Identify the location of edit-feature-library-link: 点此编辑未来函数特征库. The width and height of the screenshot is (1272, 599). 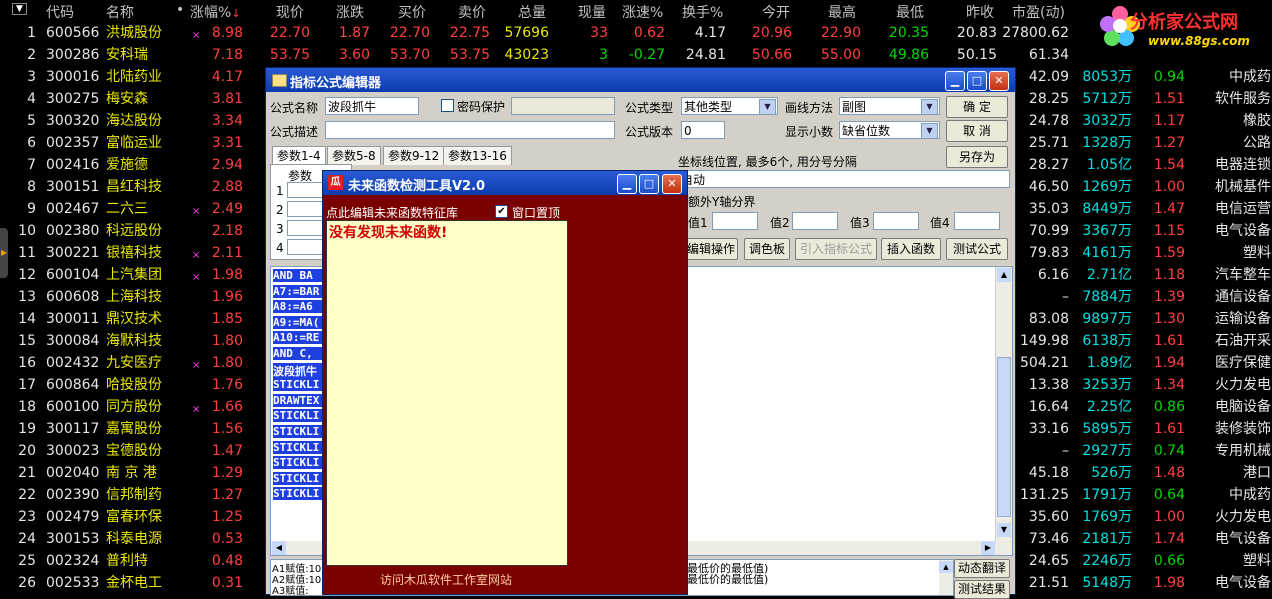
(392, 212).